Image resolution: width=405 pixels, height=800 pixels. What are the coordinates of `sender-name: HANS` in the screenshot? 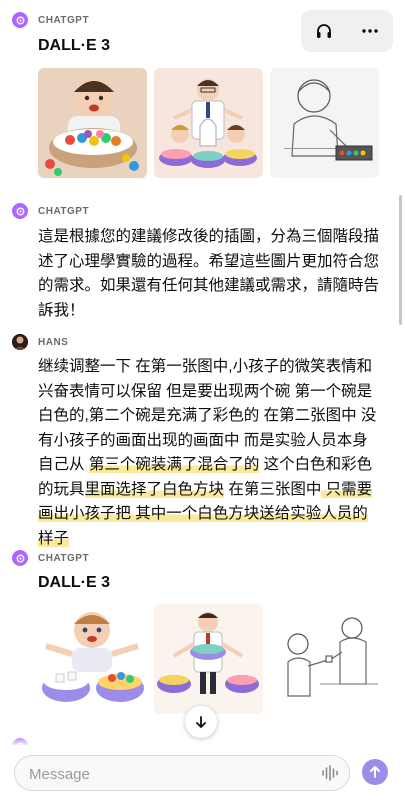 It's located at (53, 342).